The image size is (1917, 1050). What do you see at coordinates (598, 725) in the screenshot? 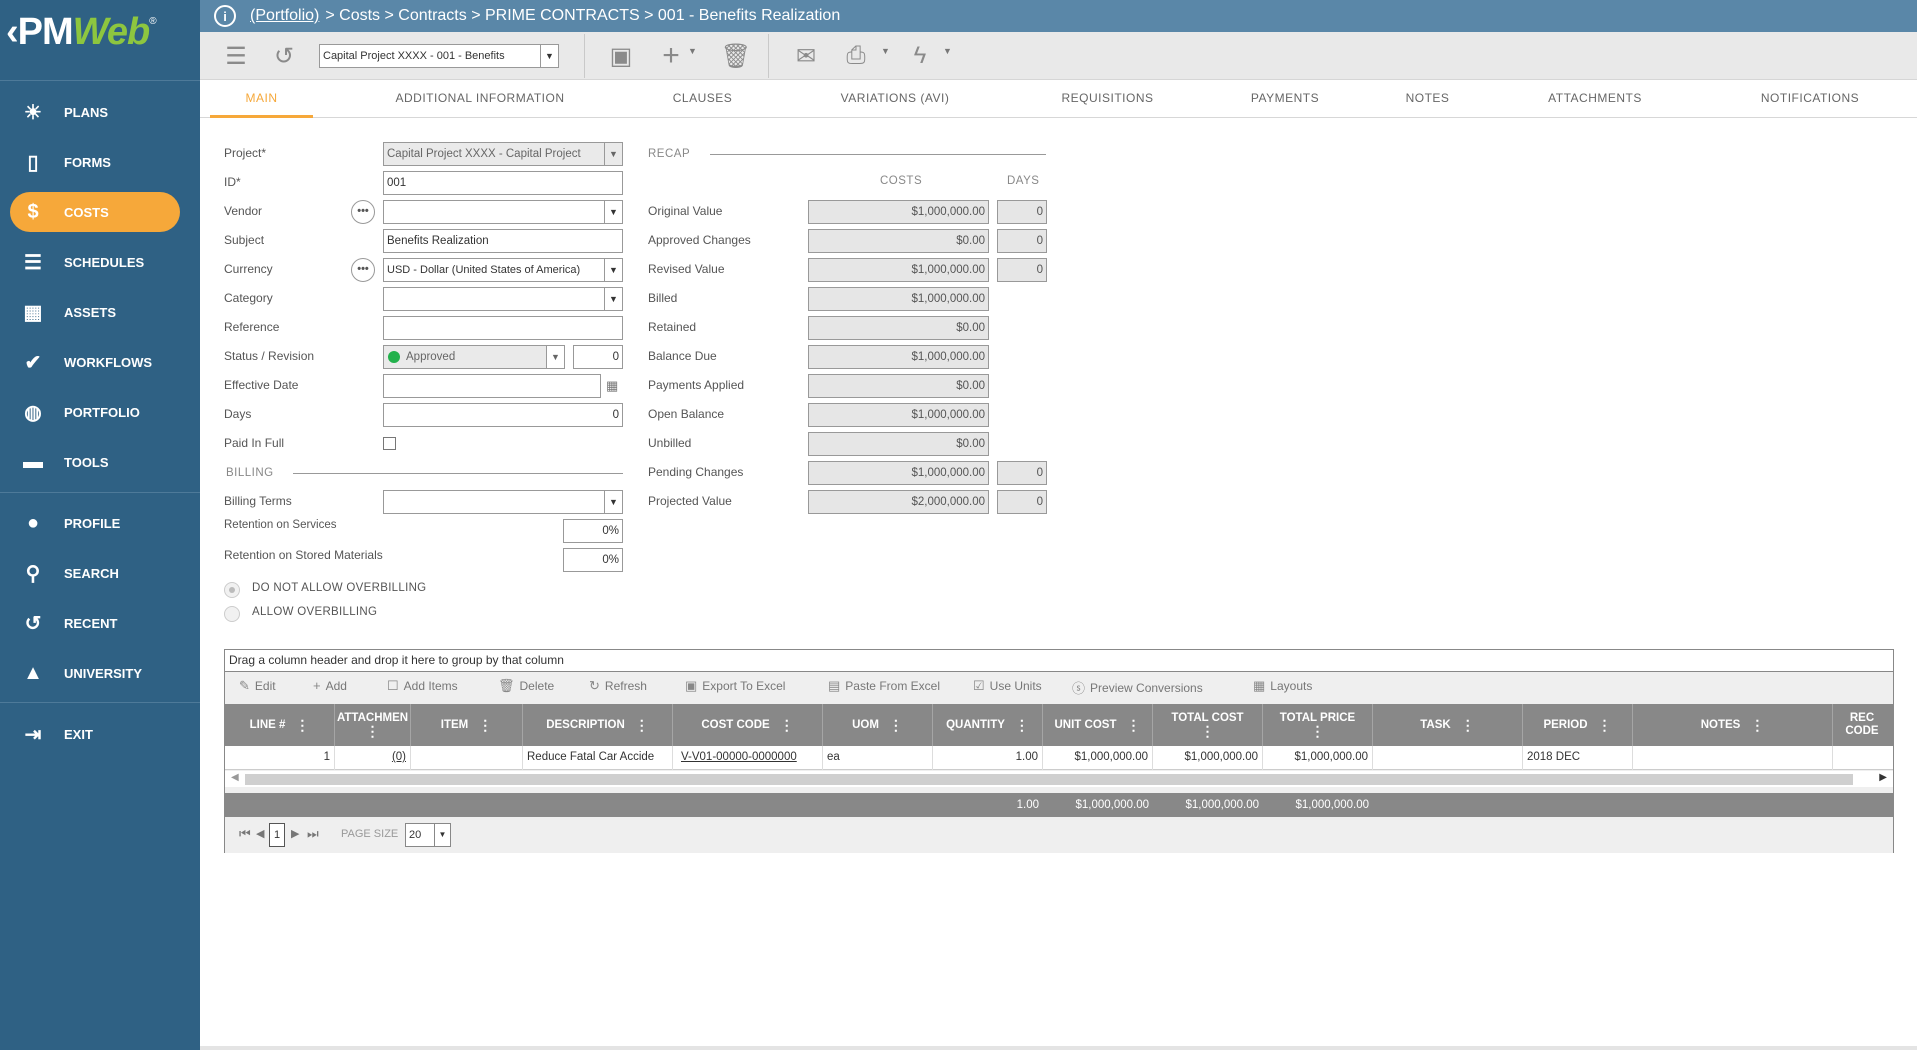
I see `col-description: DESCRIPTION ⋮` at bounding box center [598, 725].